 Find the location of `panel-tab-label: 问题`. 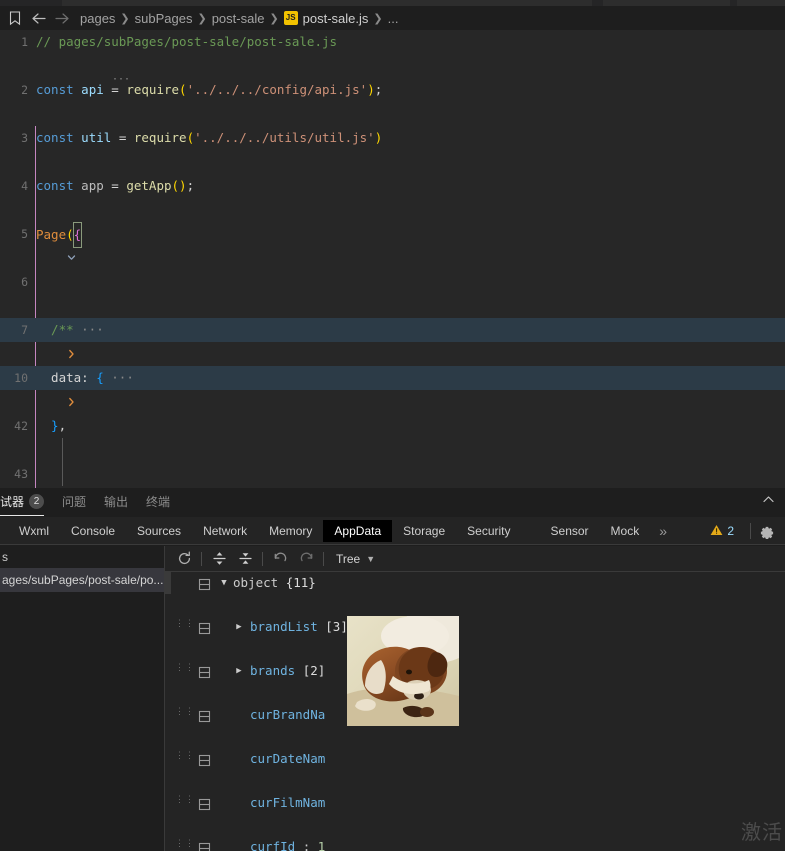

panel-tab-label: 问题 is located at coordinates (74, 502).